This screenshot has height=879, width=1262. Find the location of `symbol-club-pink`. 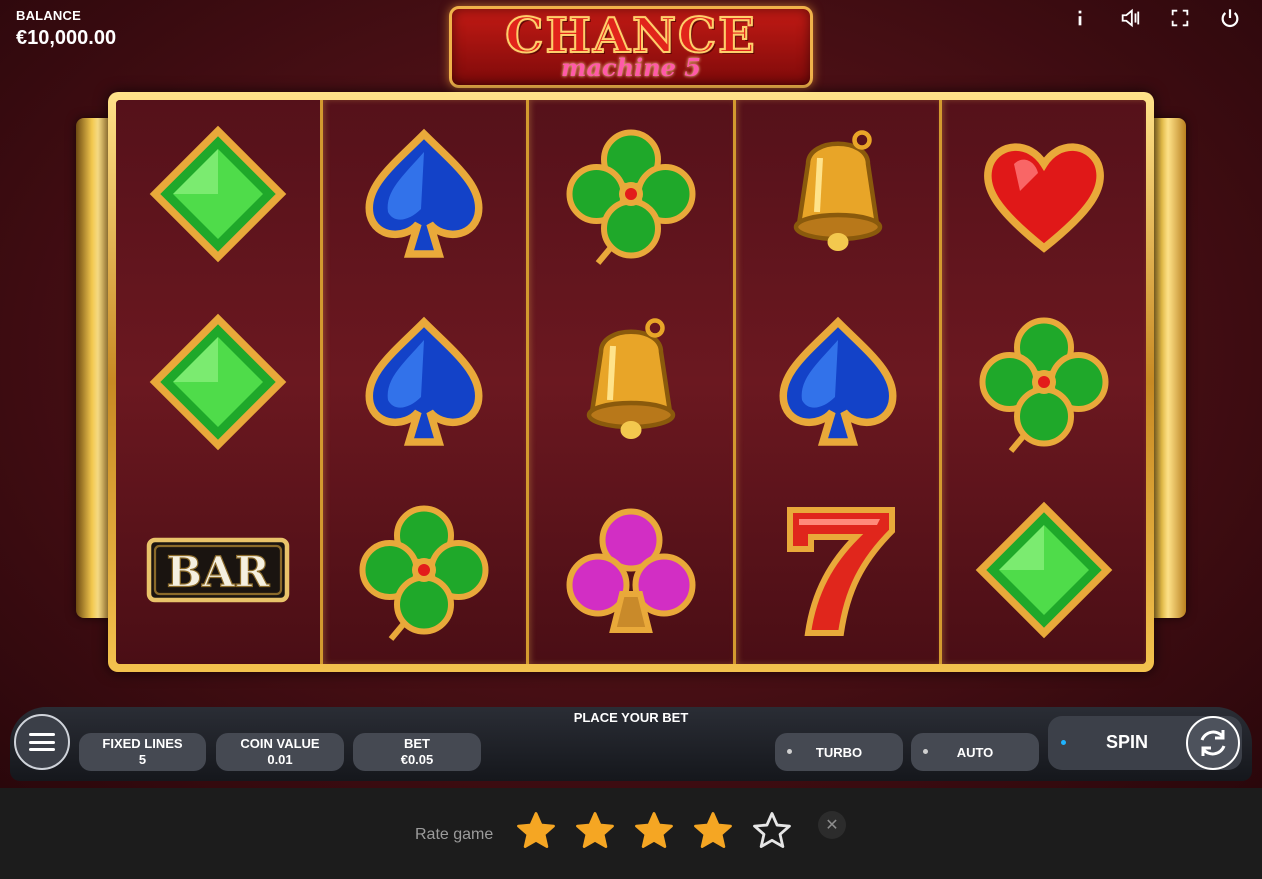

symbol-club-pink is located at coordinates (631, 570).